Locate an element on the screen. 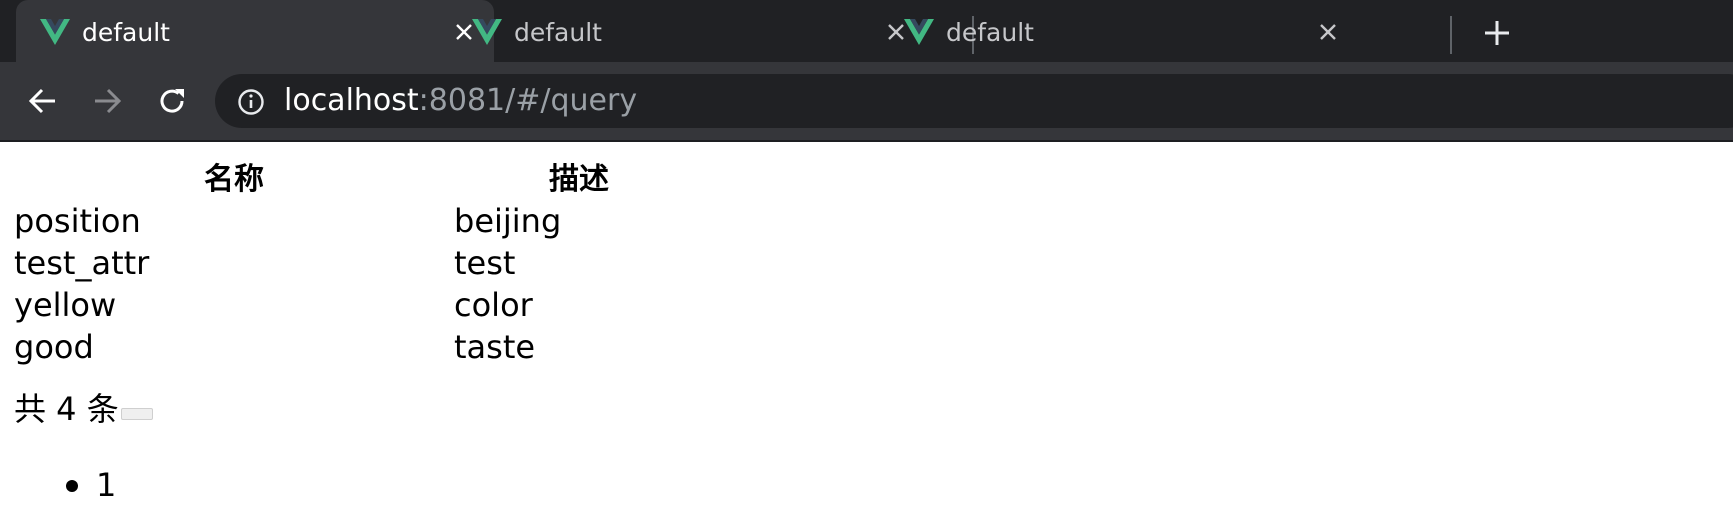 The image size is (1733, 531). tab-separator is located at coordinates (1451, 35).